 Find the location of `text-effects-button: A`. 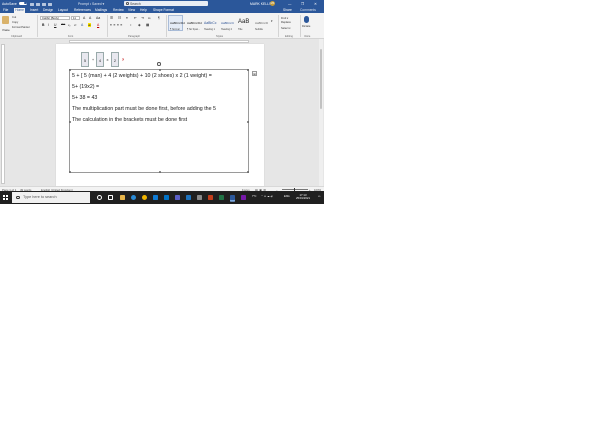

text-effects-button: A is located at coordinates (82, 25).